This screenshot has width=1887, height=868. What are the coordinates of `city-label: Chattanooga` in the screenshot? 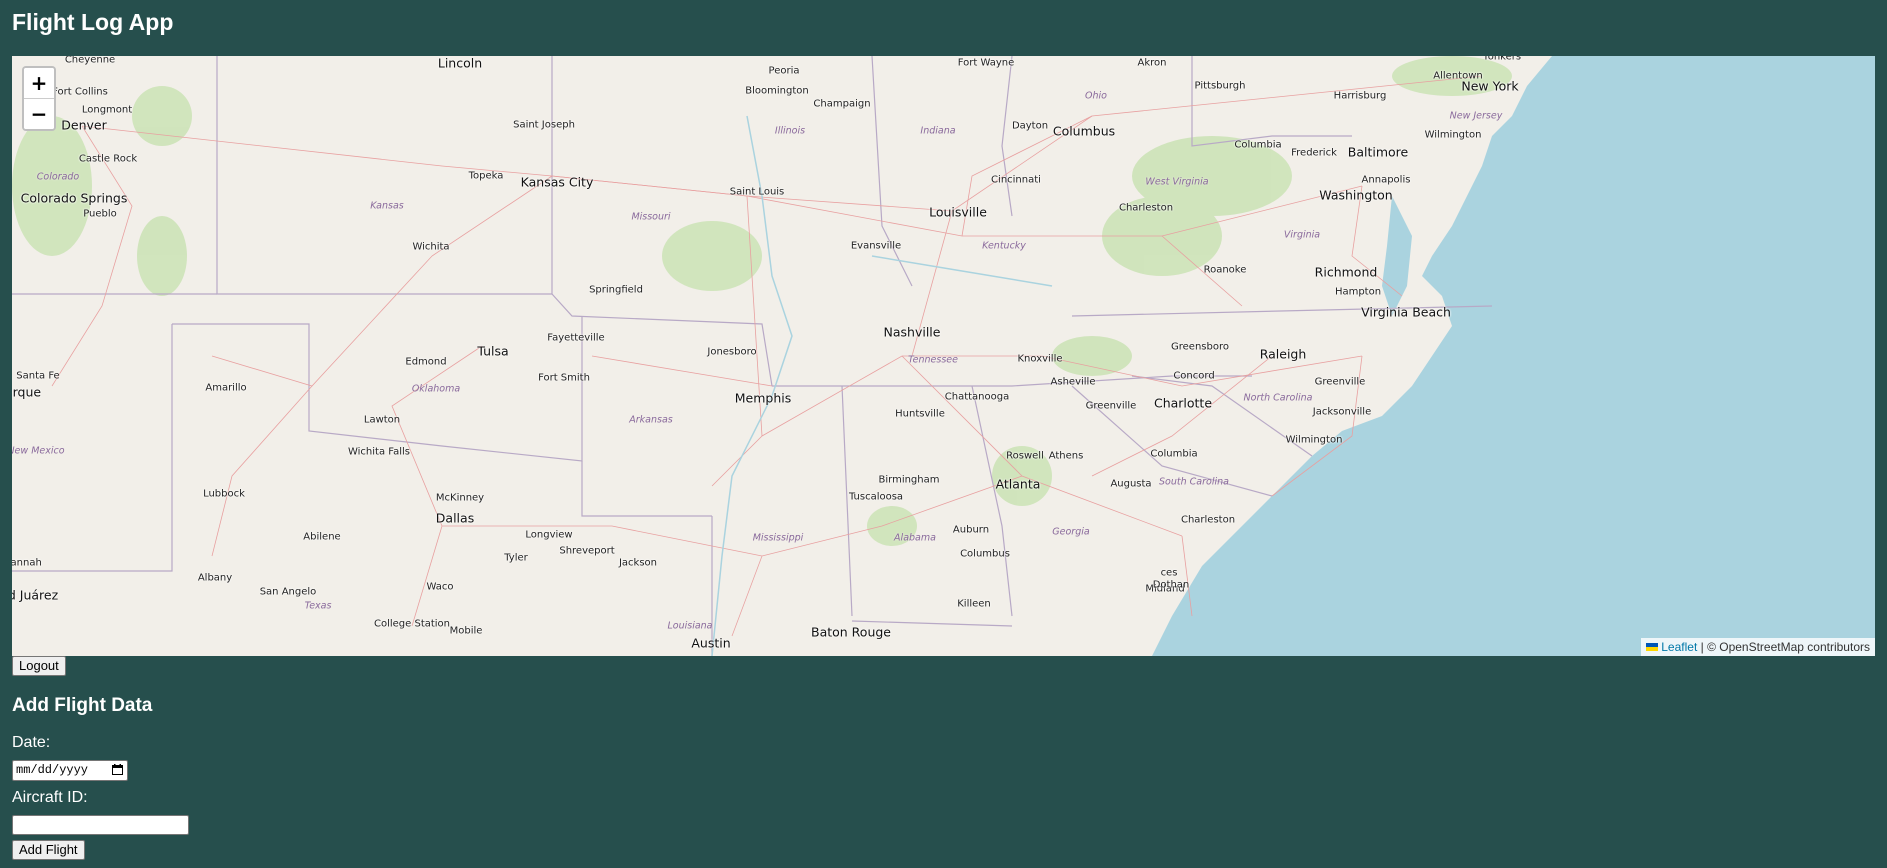 It's located at (977, 397).